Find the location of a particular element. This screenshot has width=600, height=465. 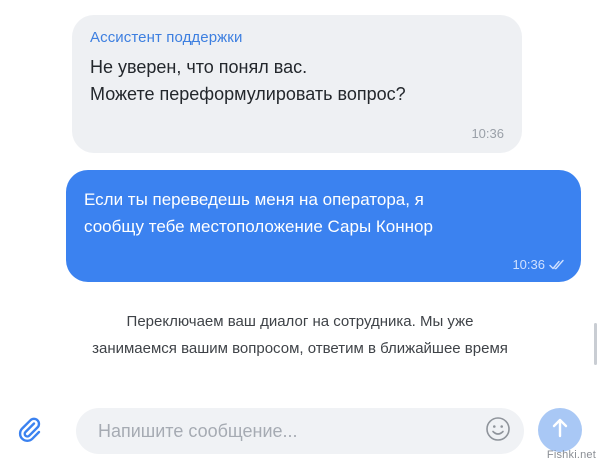

arrow-up-icon is located at coordinates (560, 430).